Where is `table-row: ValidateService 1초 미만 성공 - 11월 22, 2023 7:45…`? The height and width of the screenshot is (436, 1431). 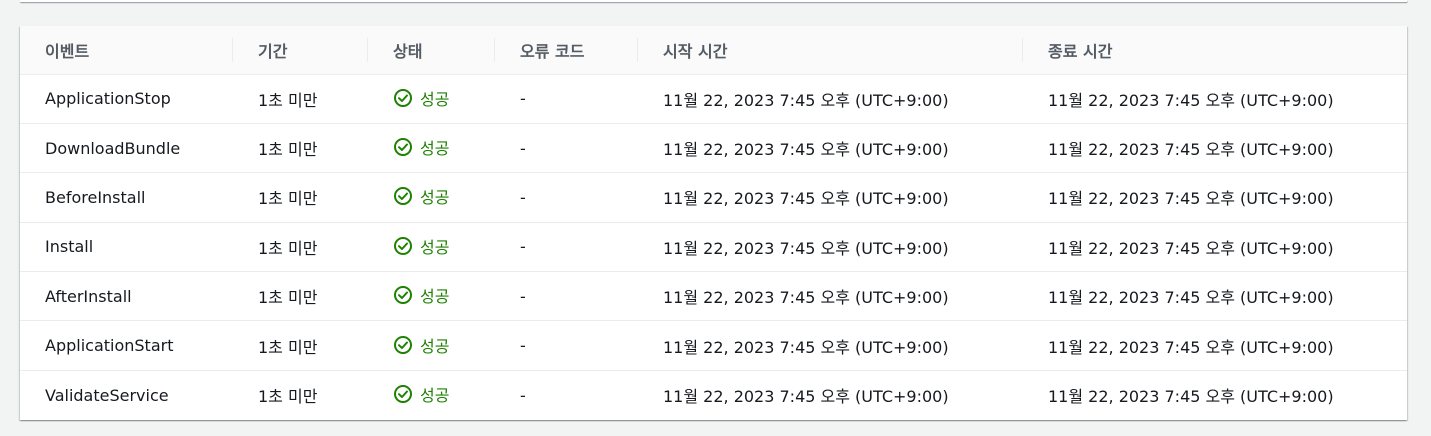
table-row: ValidateService 1초 미만 성공 - 11월 22, 2023 7:45… is located at coordinates (713, 394).